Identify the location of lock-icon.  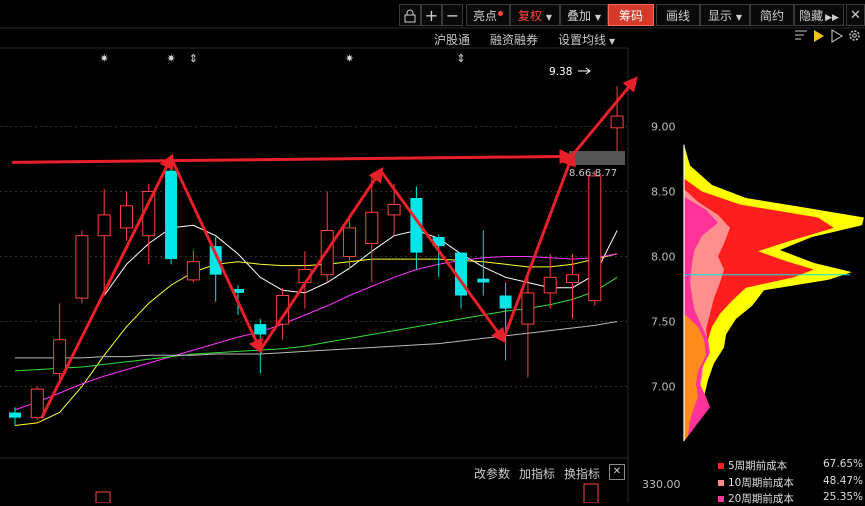
(410, 15).